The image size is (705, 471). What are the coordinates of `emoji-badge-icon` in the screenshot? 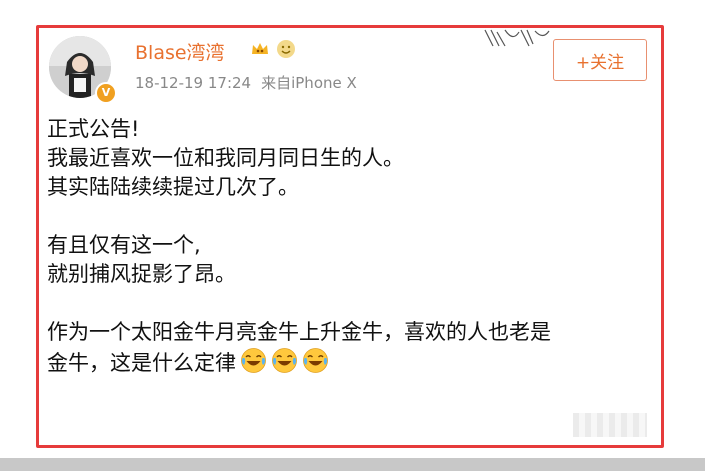 It's located at (286, 49).